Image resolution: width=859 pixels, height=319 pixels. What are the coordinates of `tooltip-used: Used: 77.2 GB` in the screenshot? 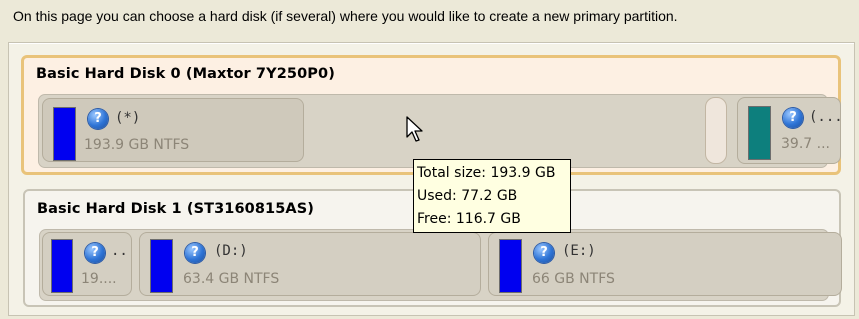 It's located at (467, 196).